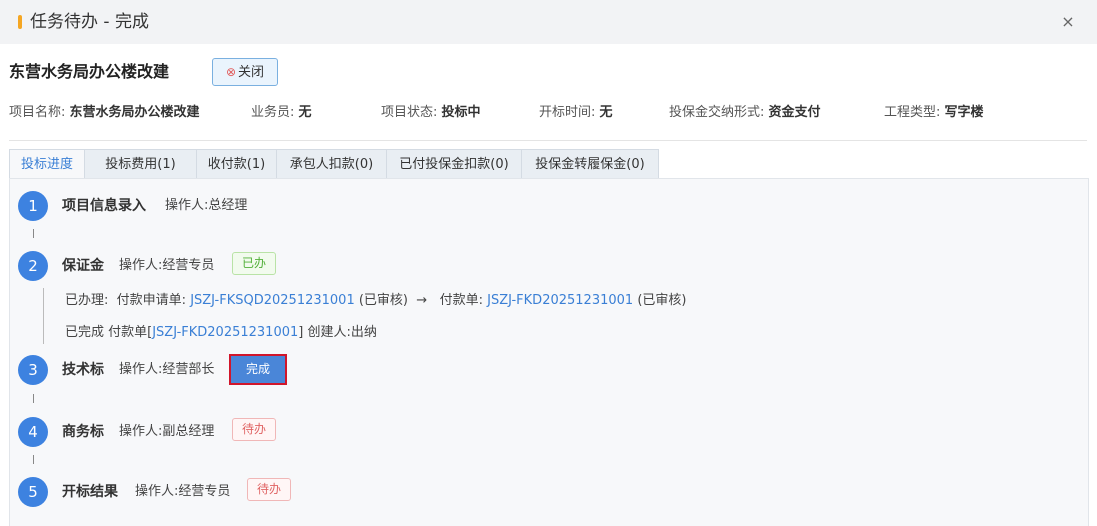 This screenshot has width=1097, height=526. I want to click on project-title: 东营水务局办公楼改建, so click(89, 71).